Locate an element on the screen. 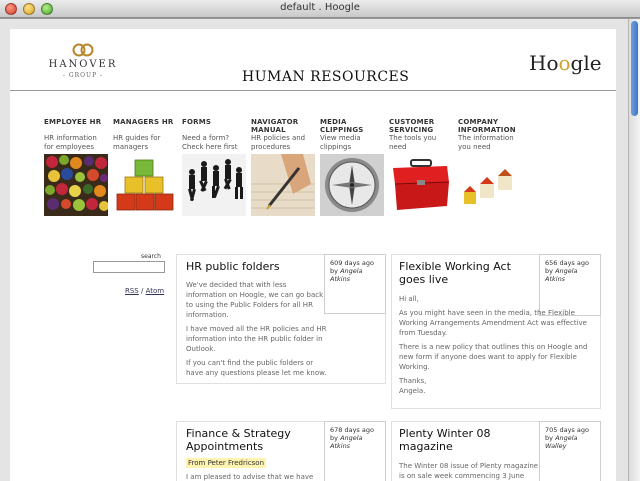 The height and width of the screenshot is (481, 640). nav-desc: The information you need is located at coordinates (486, 142).